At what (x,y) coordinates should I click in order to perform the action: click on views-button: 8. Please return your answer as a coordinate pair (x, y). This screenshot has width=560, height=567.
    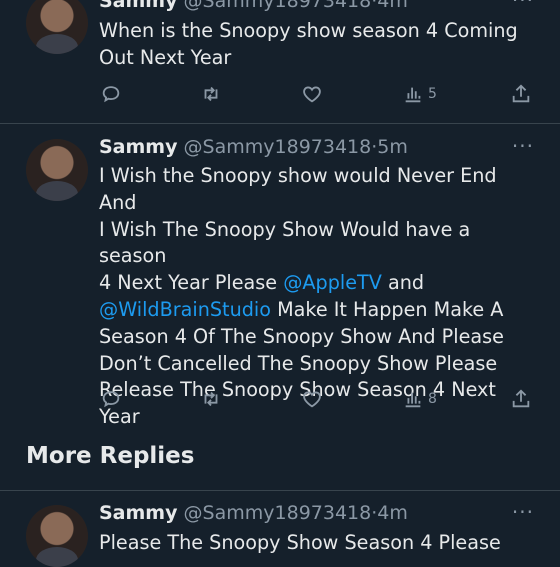
    Looking at the image, I should click on (419, 399).